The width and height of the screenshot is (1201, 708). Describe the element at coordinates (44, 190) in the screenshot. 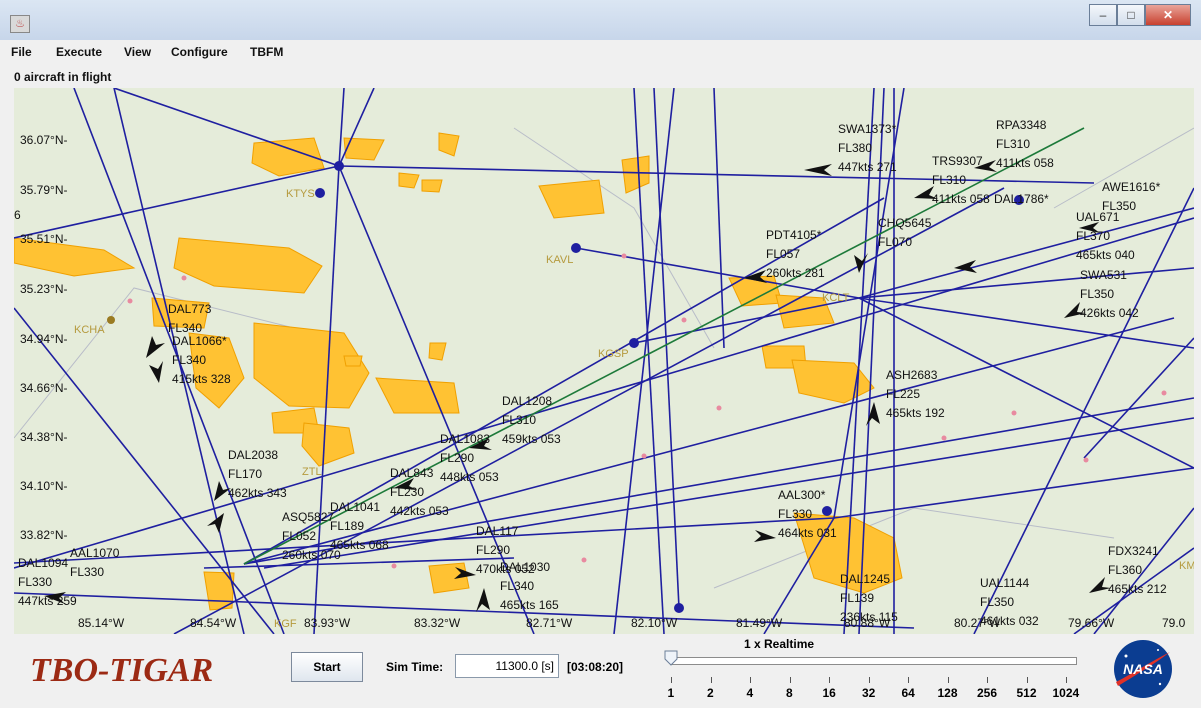

I see `latitude-label: 35.79°N-` at that location.